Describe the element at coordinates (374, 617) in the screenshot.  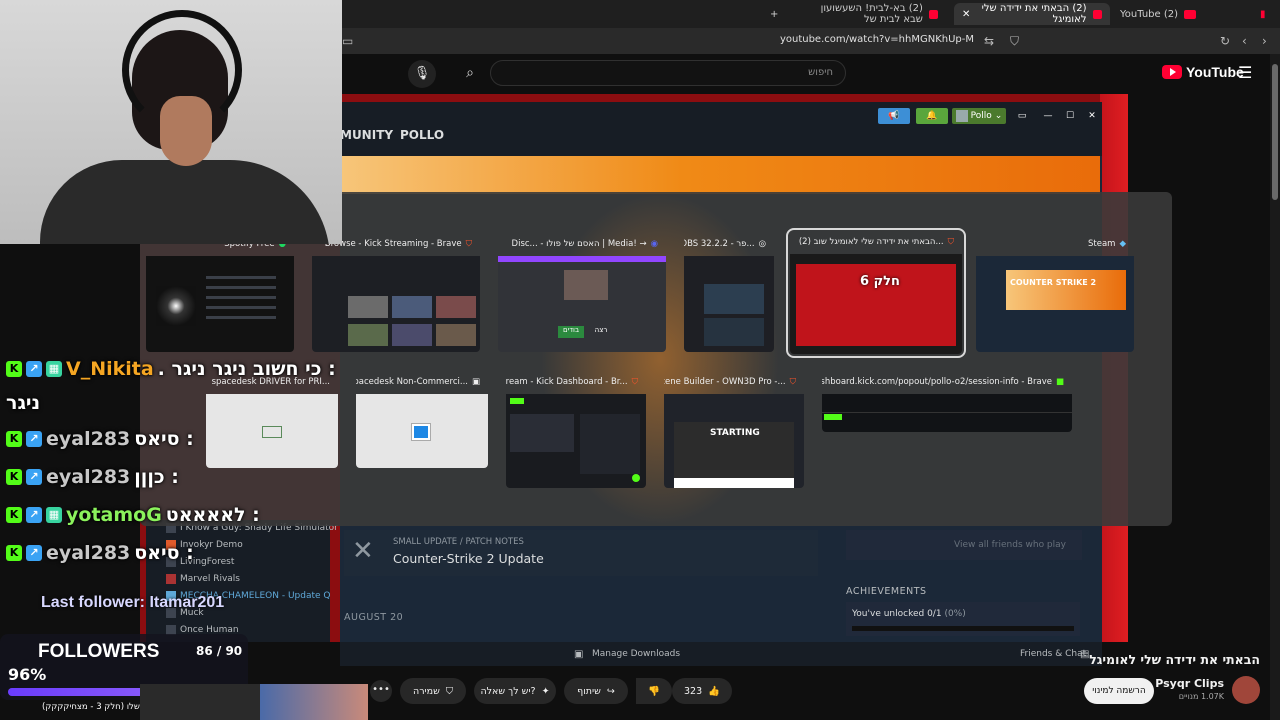
I see `news-date-header: AUGUST 20` at that location.